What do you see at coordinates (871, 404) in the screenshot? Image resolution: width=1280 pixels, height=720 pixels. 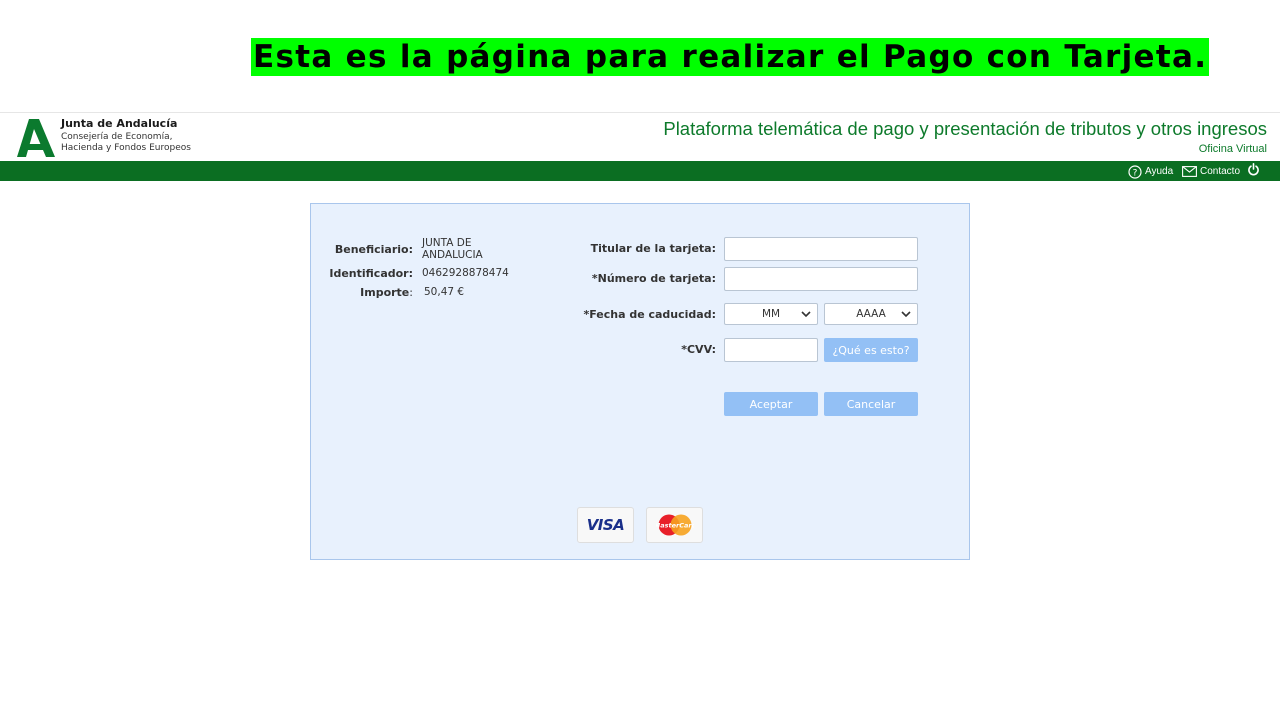 I see `cancel-button: Cancelar` at bounding box center [871, 404].